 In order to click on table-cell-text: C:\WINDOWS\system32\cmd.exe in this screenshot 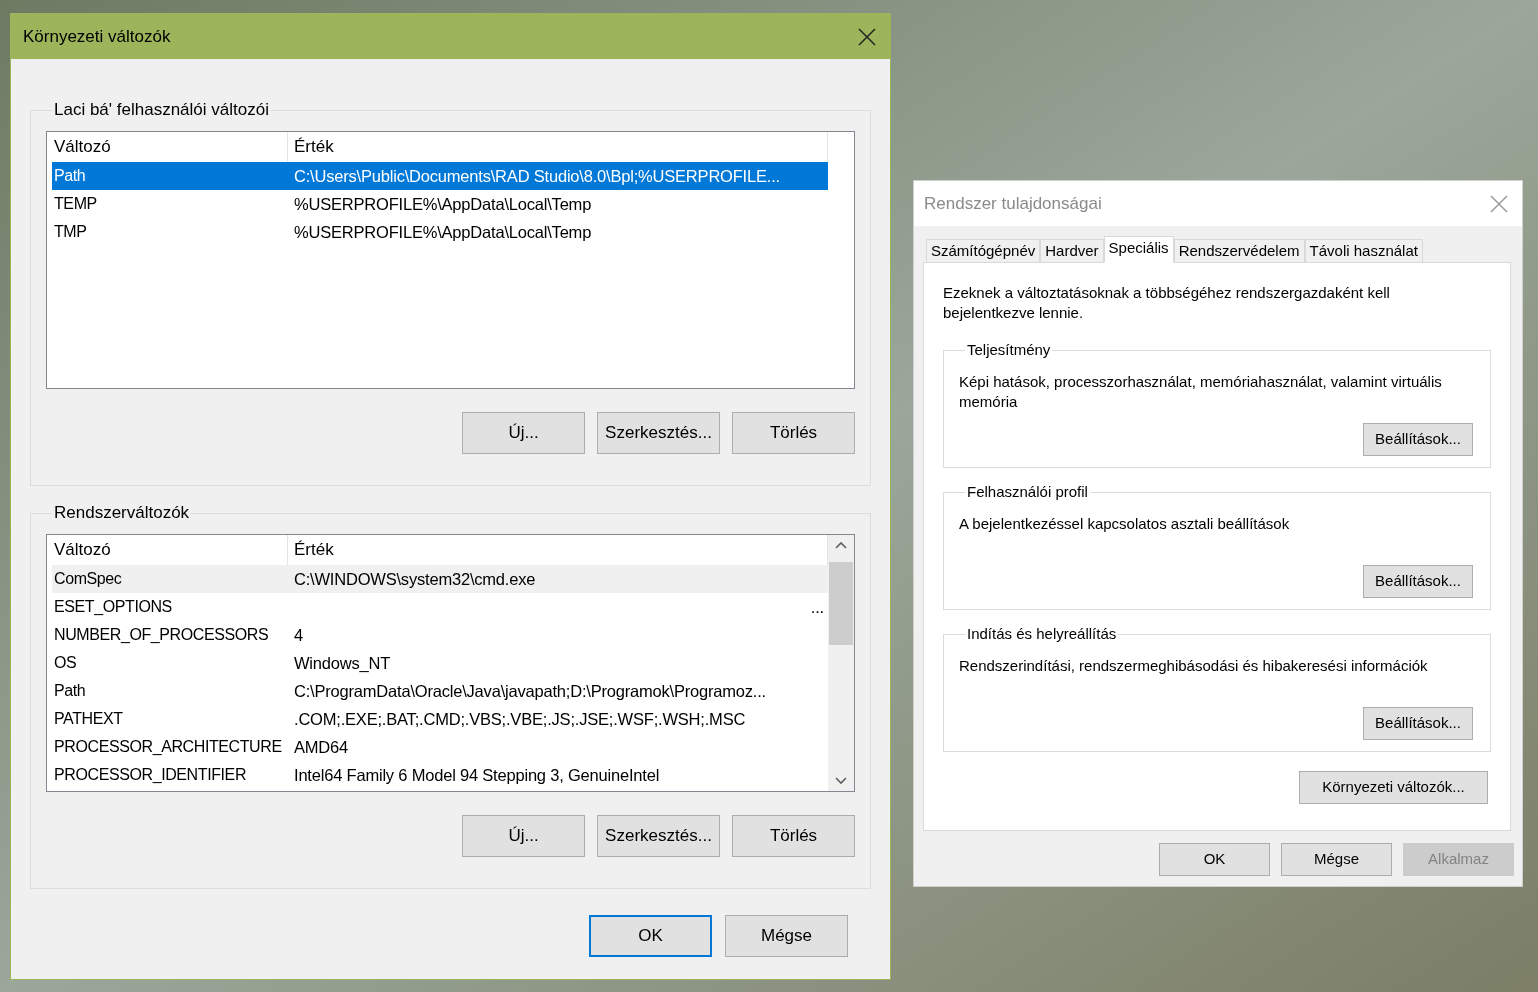, I will do `click(415, 579)`.